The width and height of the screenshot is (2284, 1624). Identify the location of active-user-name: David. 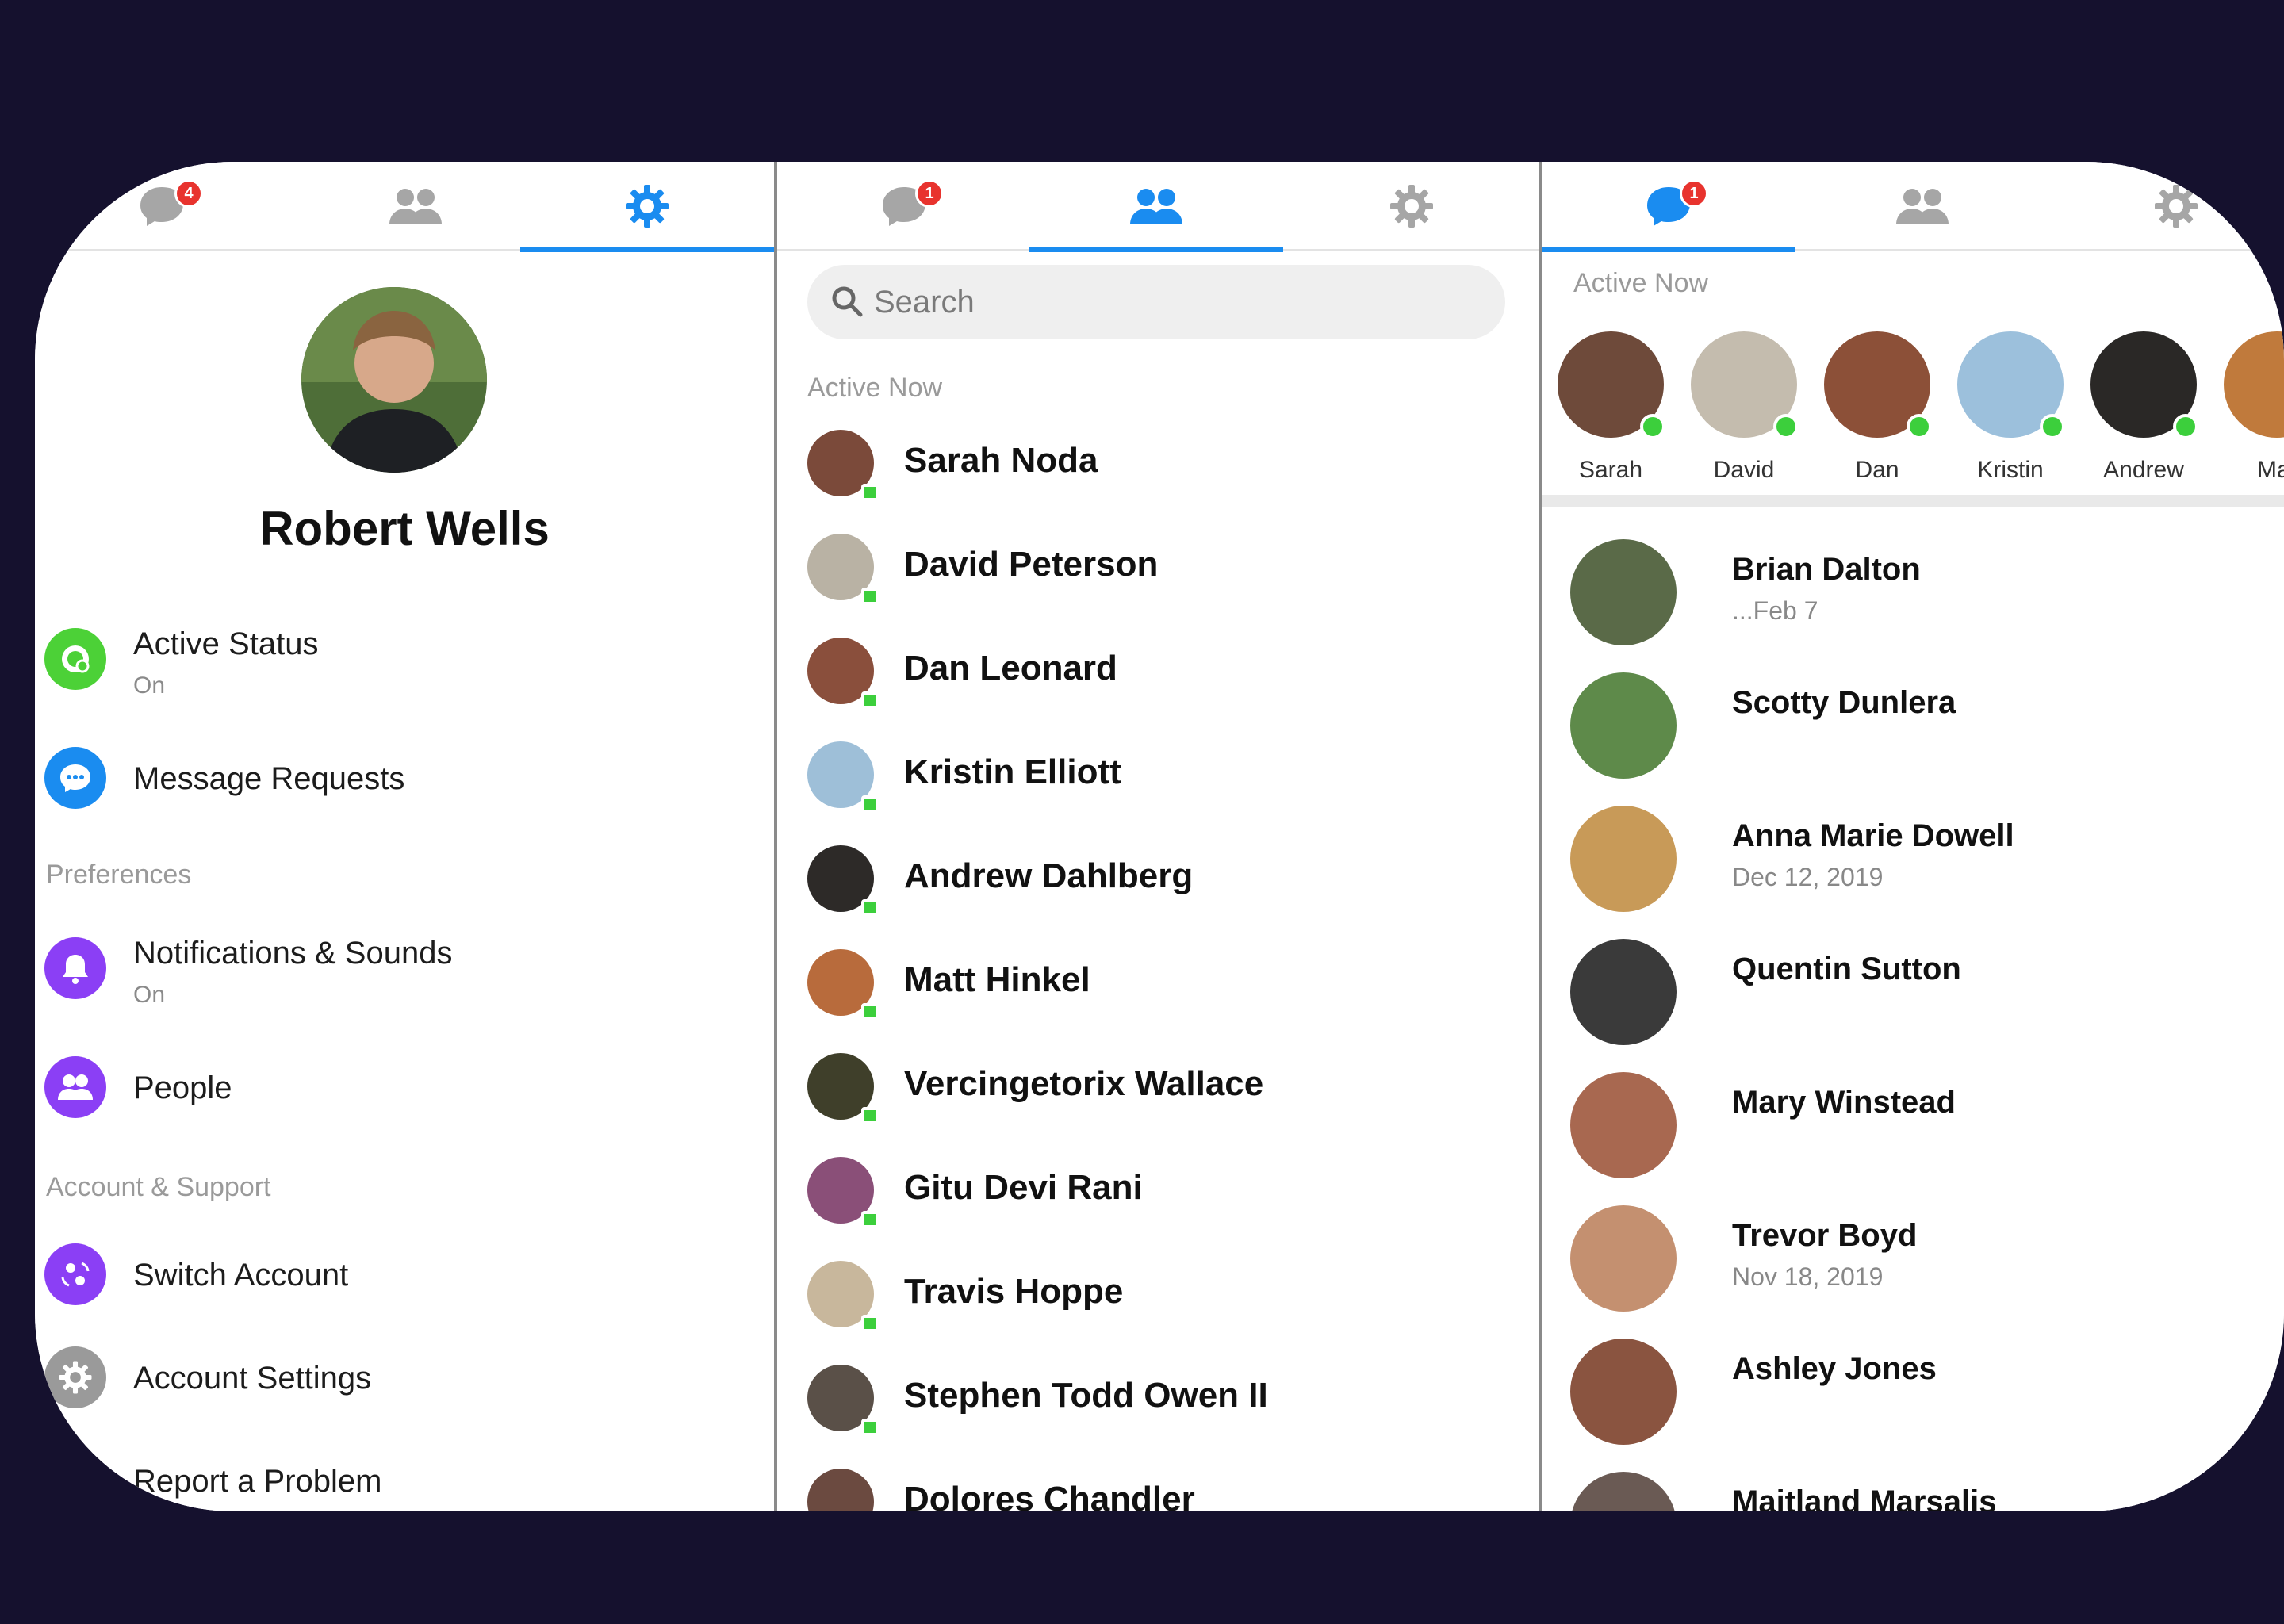
(1744, 470).